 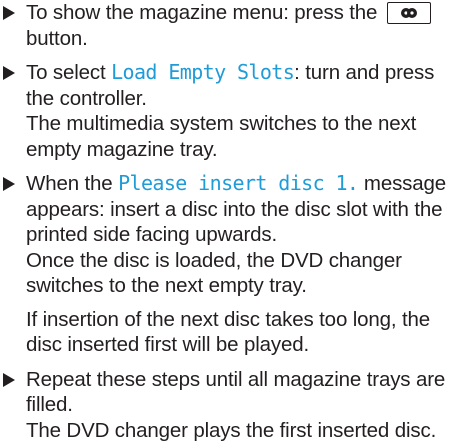 I want to click on display-text-load-empty-slots: Load Empty Slots, so click(x=202, y=72).